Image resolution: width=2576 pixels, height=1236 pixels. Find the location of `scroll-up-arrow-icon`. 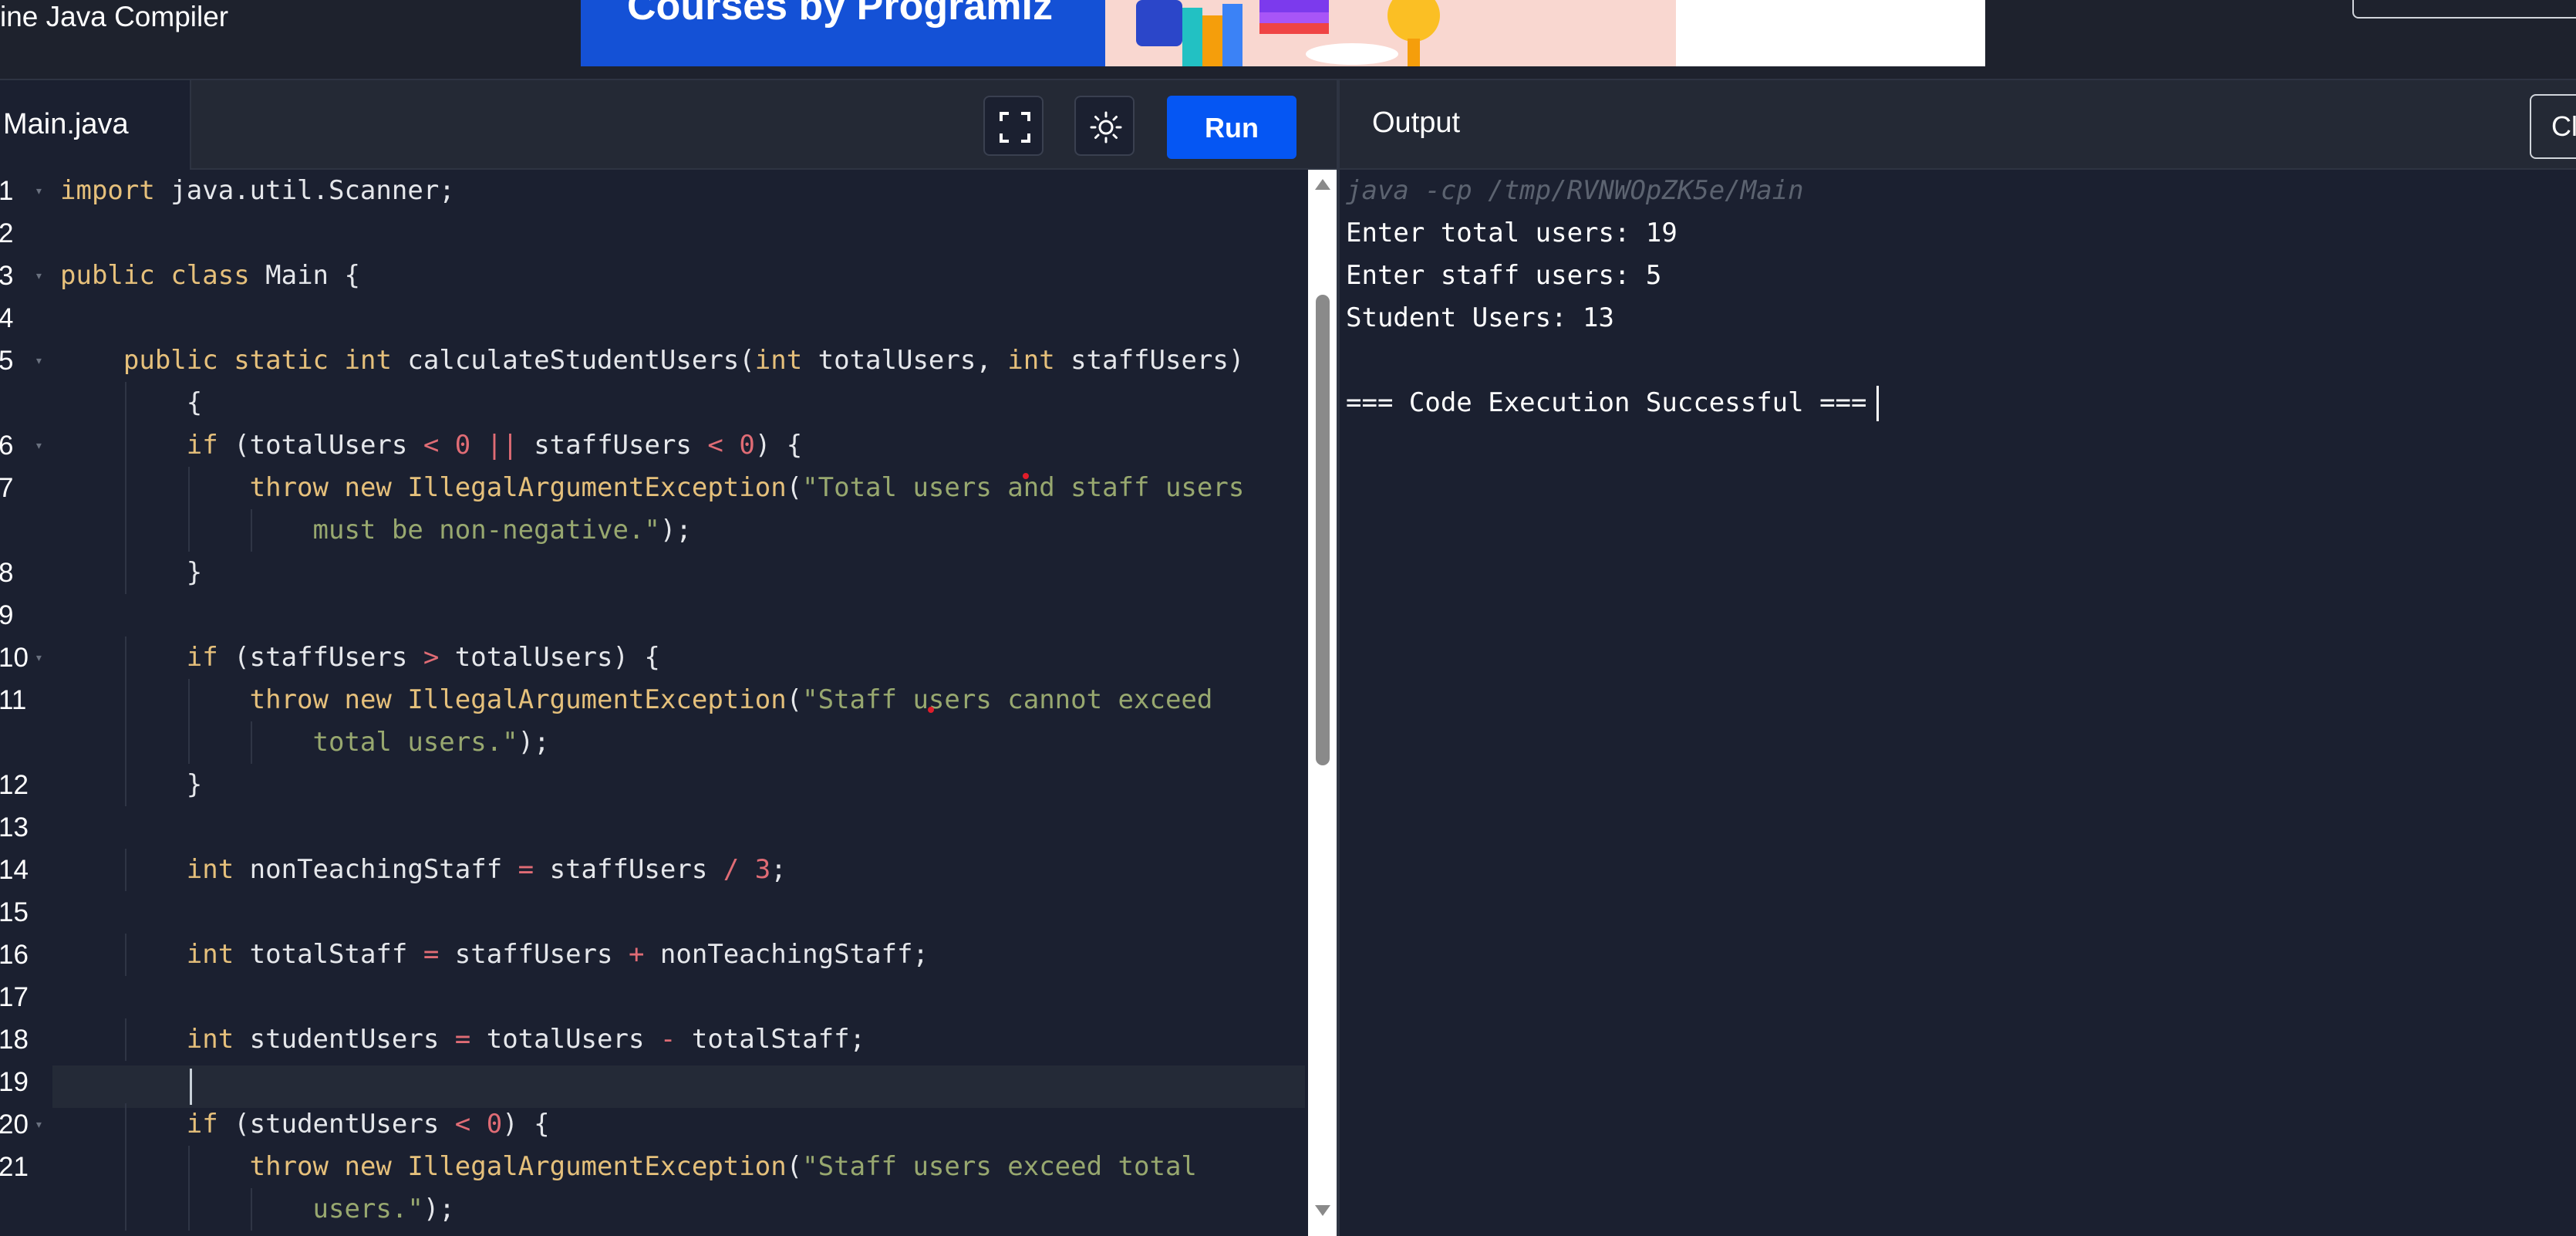

scroll-up-arrow-icon is located at coordinates (1322, 185).